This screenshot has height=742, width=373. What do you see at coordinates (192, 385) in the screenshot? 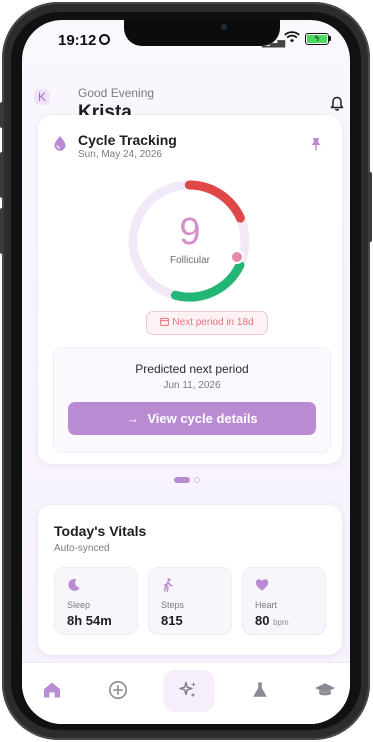
I see `predicted-period-date: Jun 11, 2026` at bounding box center [192, 385].